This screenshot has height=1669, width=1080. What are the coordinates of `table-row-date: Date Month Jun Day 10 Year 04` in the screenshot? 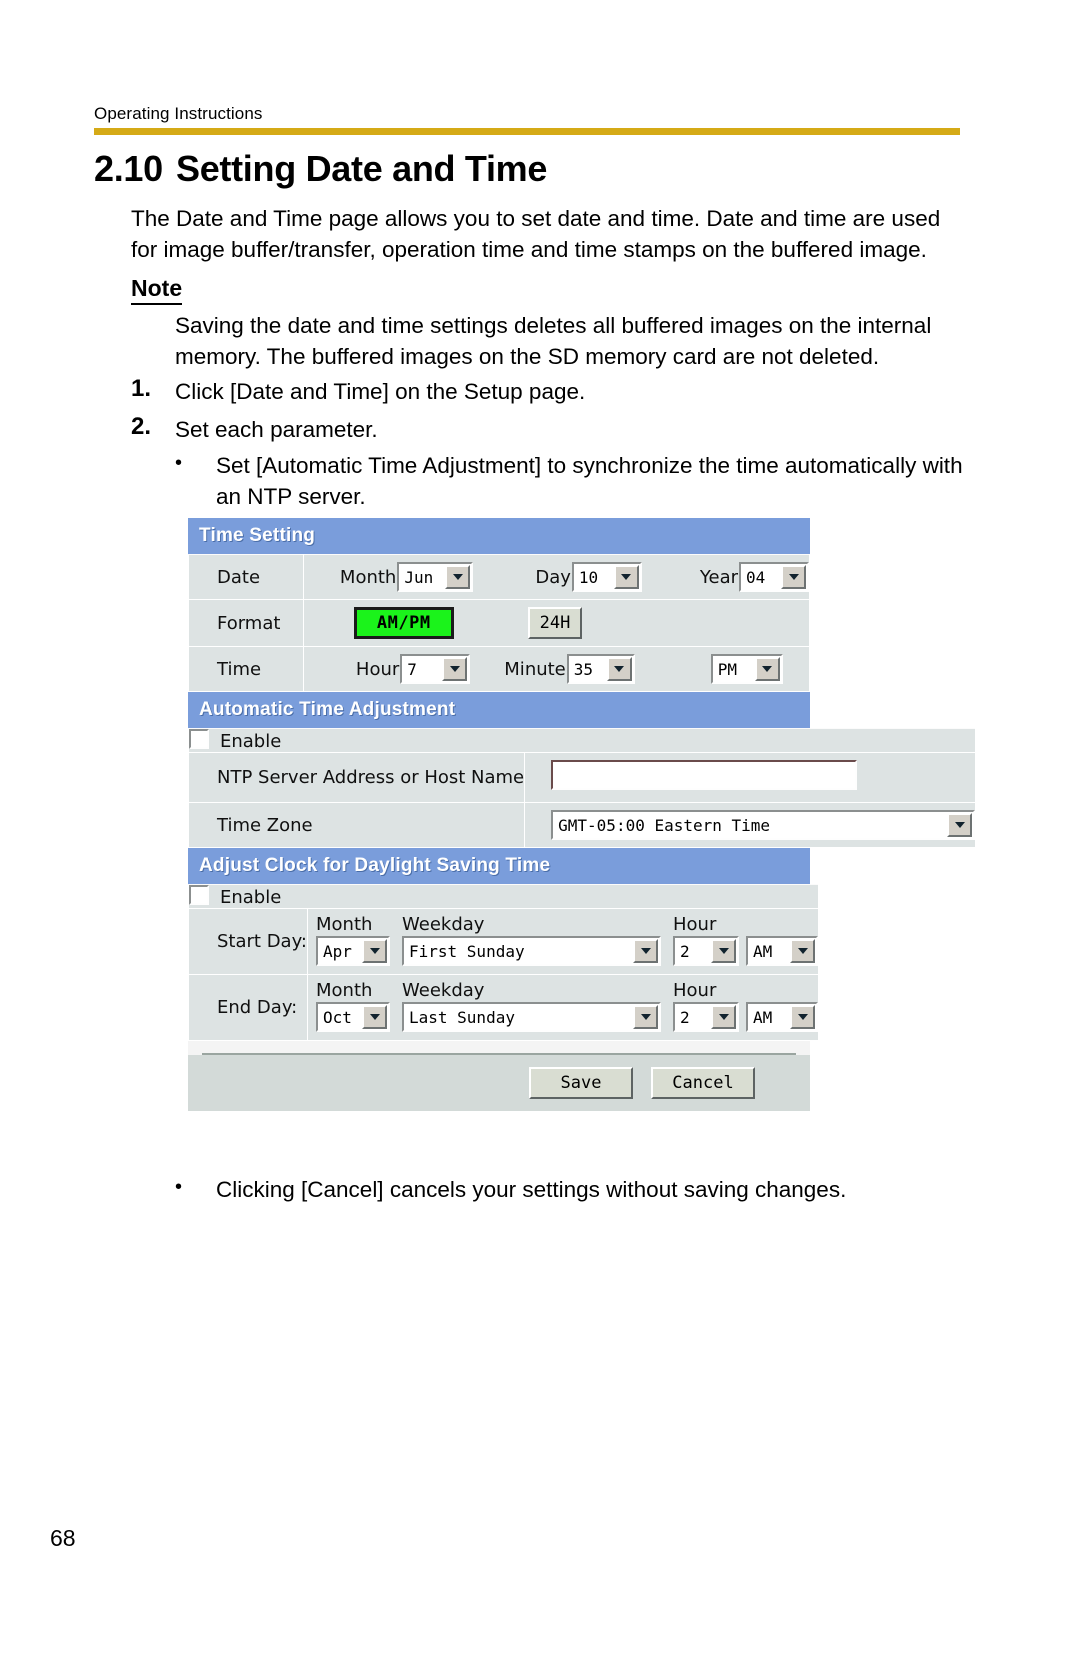 It's located at (499, 577).